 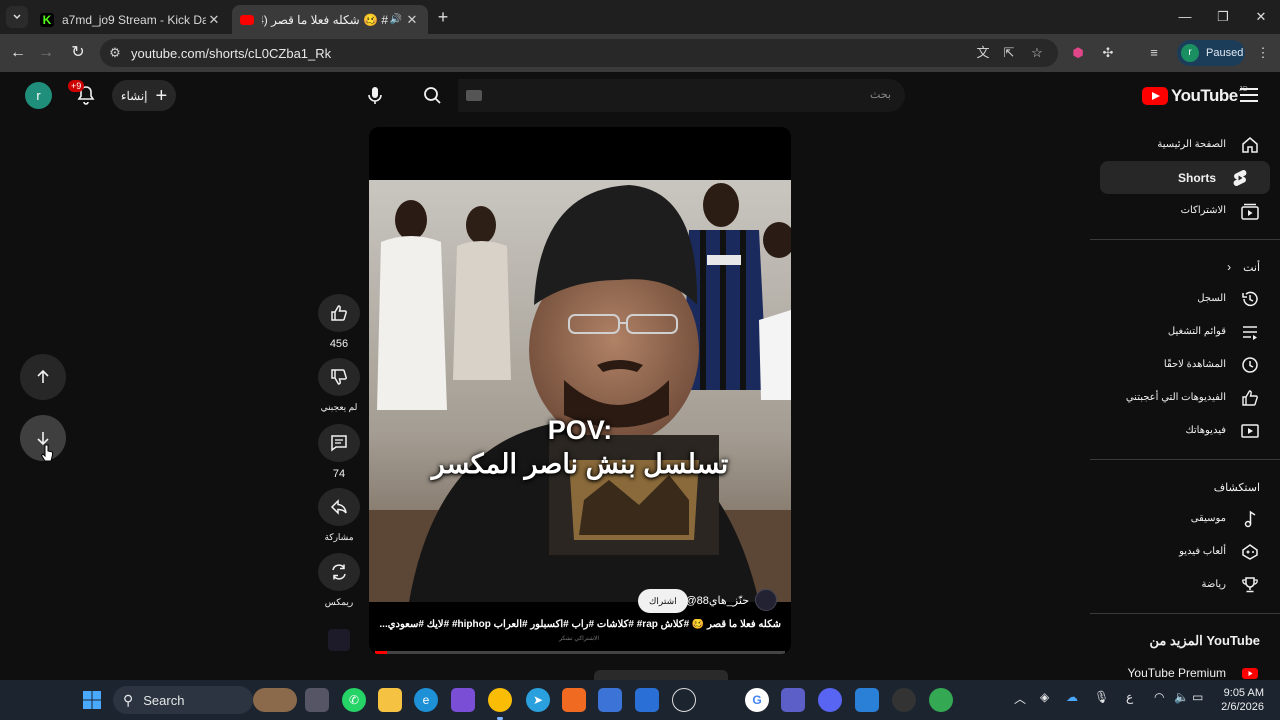 I want to click on teams-icon, so click(x=793, y=700).